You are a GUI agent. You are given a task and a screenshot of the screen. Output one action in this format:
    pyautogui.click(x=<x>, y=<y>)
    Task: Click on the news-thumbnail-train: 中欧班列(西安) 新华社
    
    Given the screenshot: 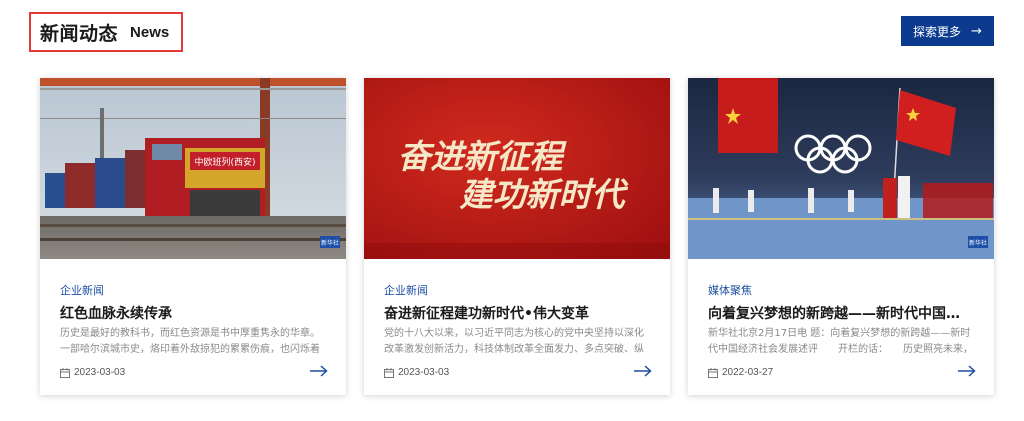 What is the action you would take?
    pyautogui.click(x=193, y=168)
    